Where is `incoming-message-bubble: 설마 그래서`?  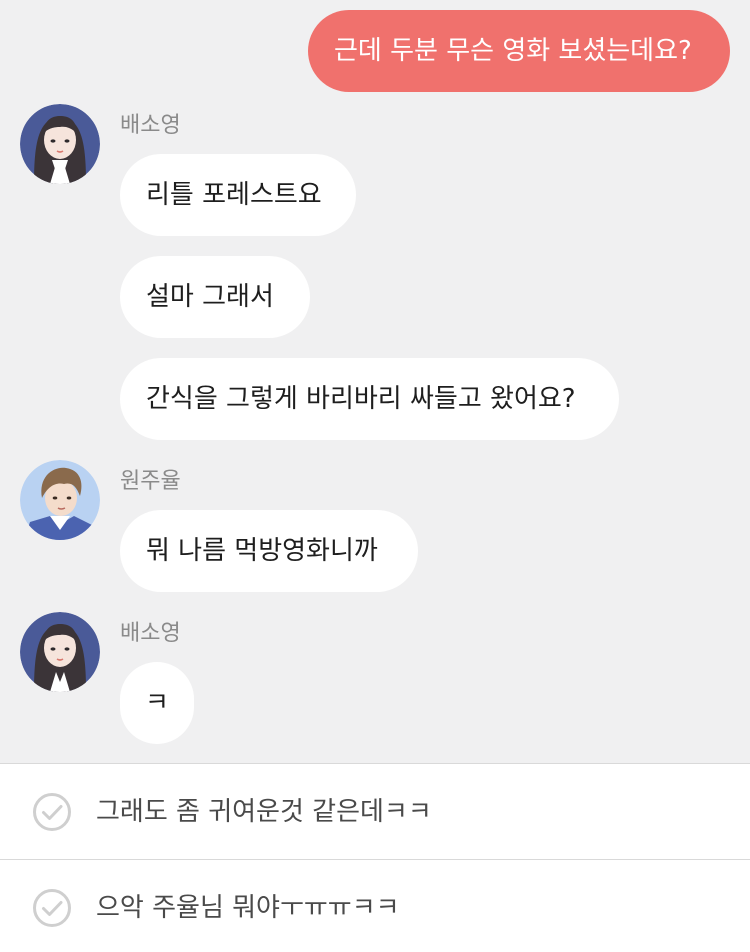
incoming-message-bubble: 설마 그래서 is located at coordinates (215, 297).